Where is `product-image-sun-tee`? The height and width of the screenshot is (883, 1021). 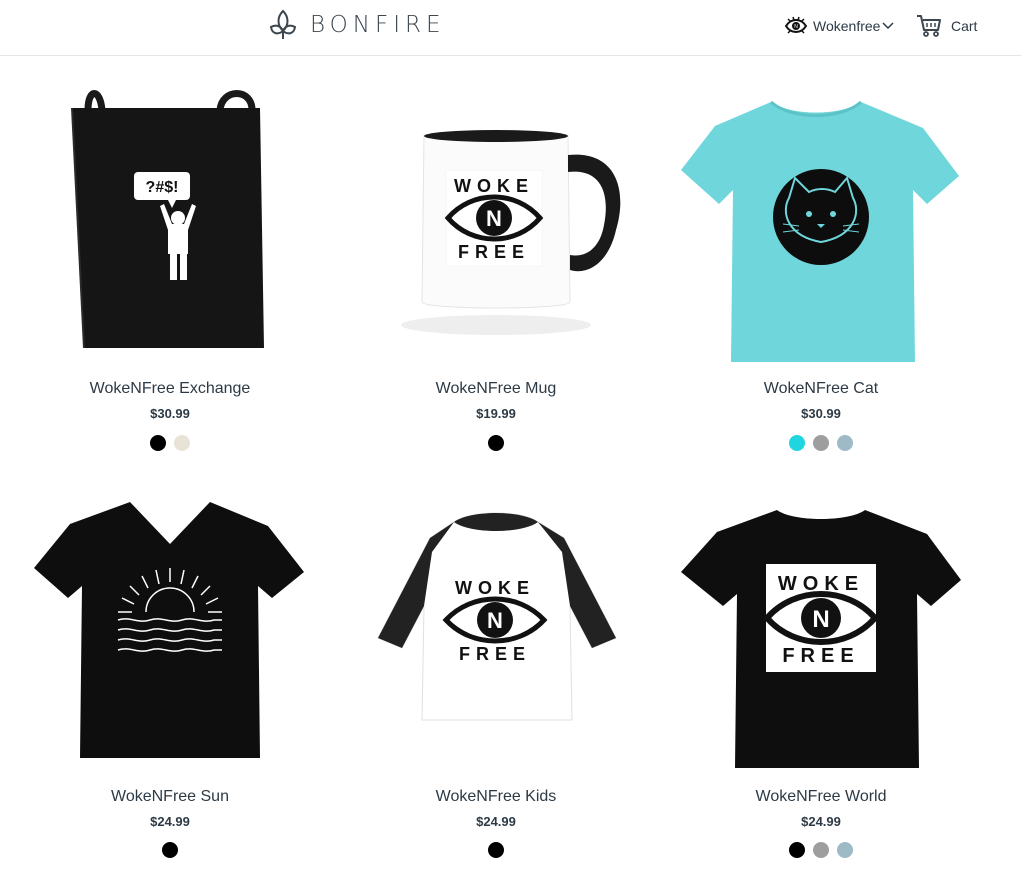 product-image-sun-tee is located at coordinates (170, 638).